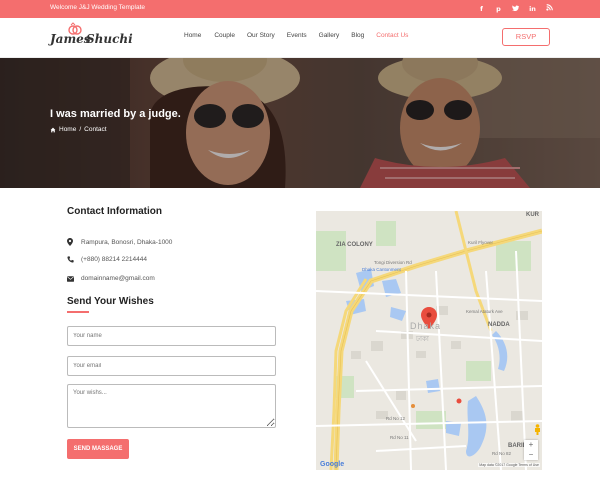 Image resolution: width=600 pixels, height=480 pixels. I want to click on zoom-in-button: +, so click(531, 445).